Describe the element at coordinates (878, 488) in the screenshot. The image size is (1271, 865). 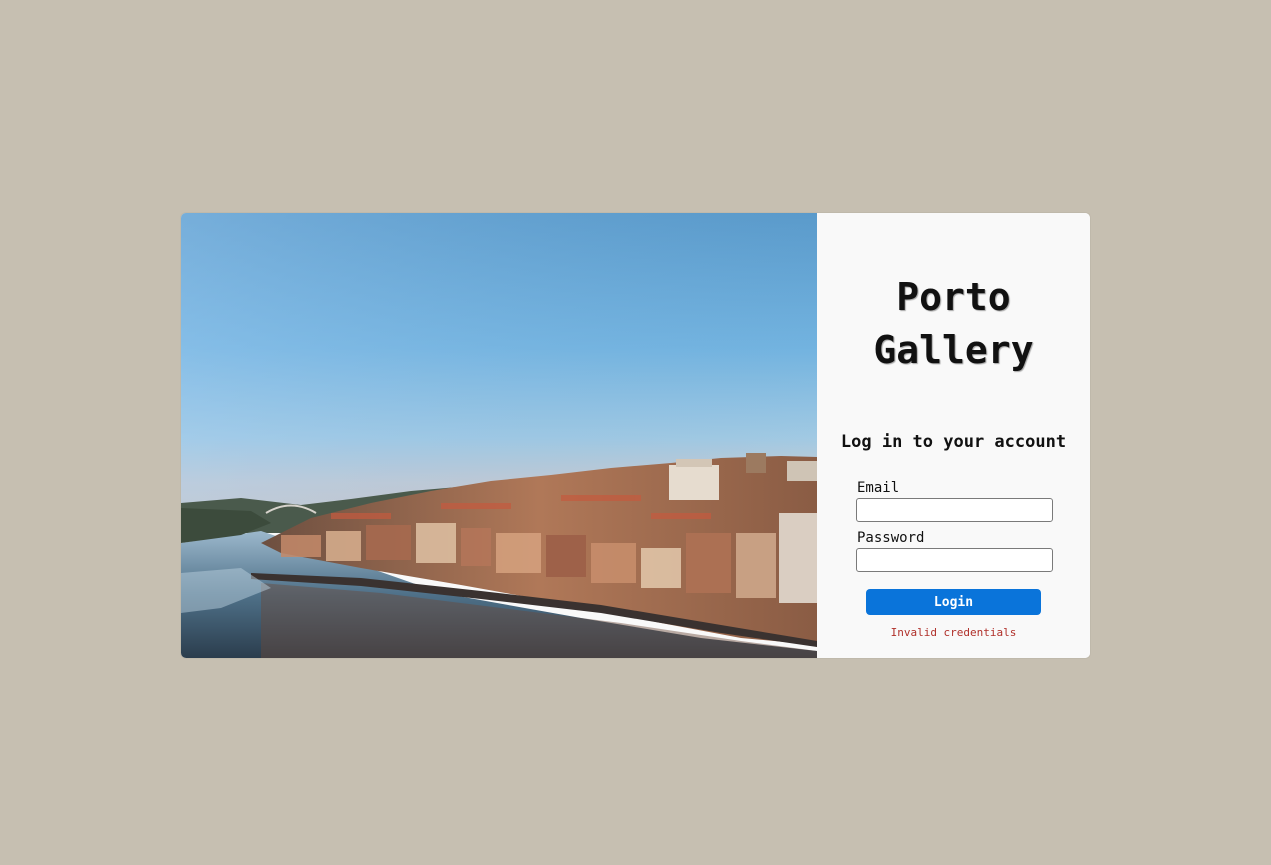
I see `email-label: Email` at that location.